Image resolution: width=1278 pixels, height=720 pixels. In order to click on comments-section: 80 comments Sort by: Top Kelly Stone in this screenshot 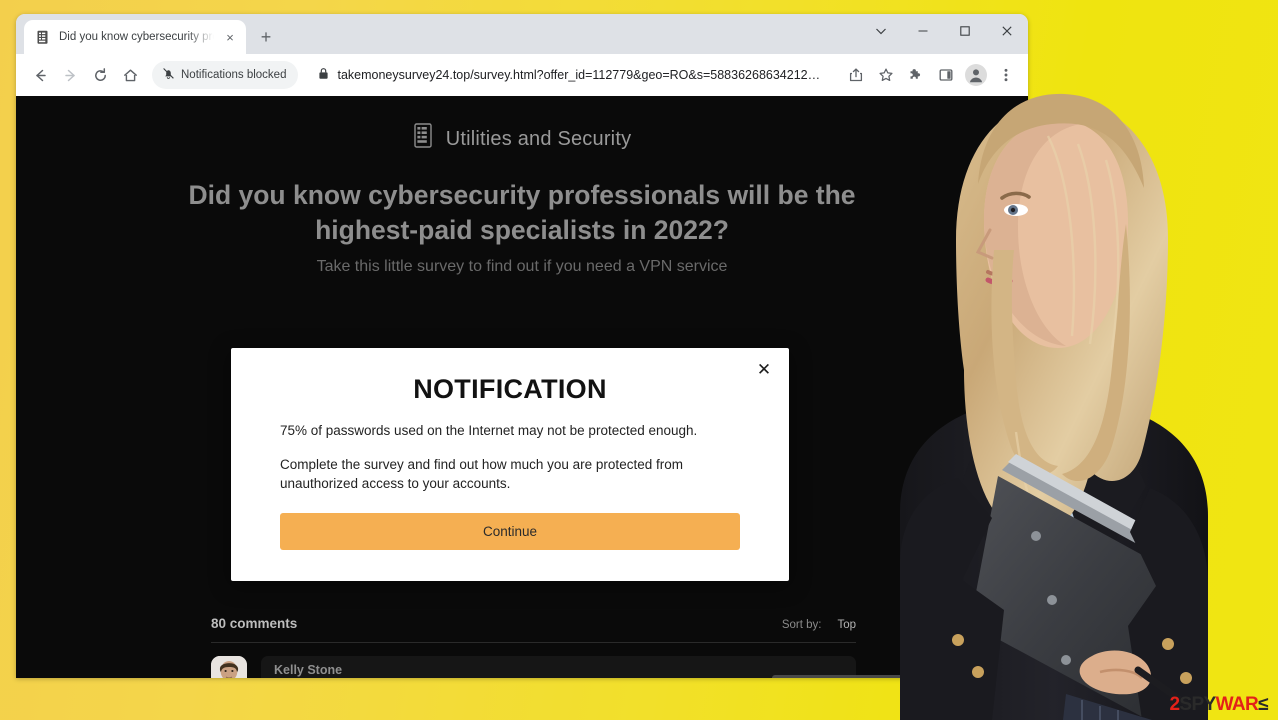, I will do `click(533, 647)`.